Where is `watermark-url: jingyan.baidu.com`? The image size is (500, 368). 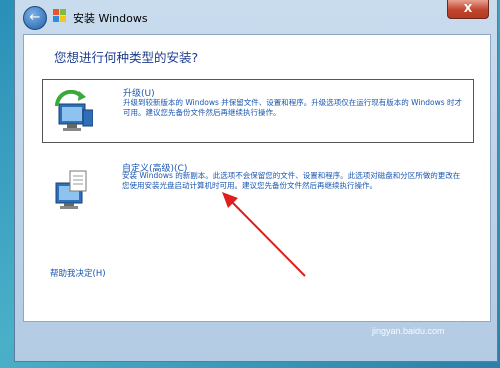
watermark-url: jingyan.baidu.com is located at coordinates (408, 331).